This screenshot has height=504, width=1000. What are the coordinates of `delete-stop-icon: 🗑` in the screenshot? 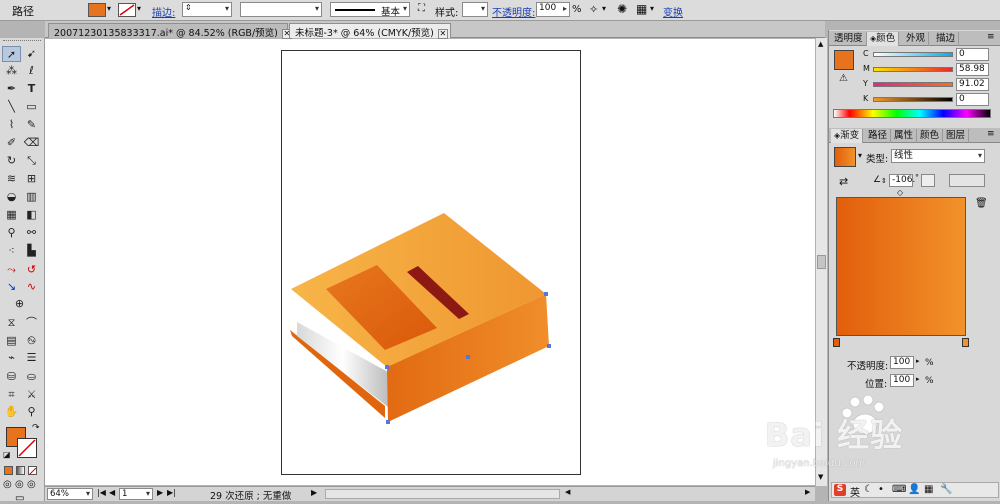 It's located at (981, 203).